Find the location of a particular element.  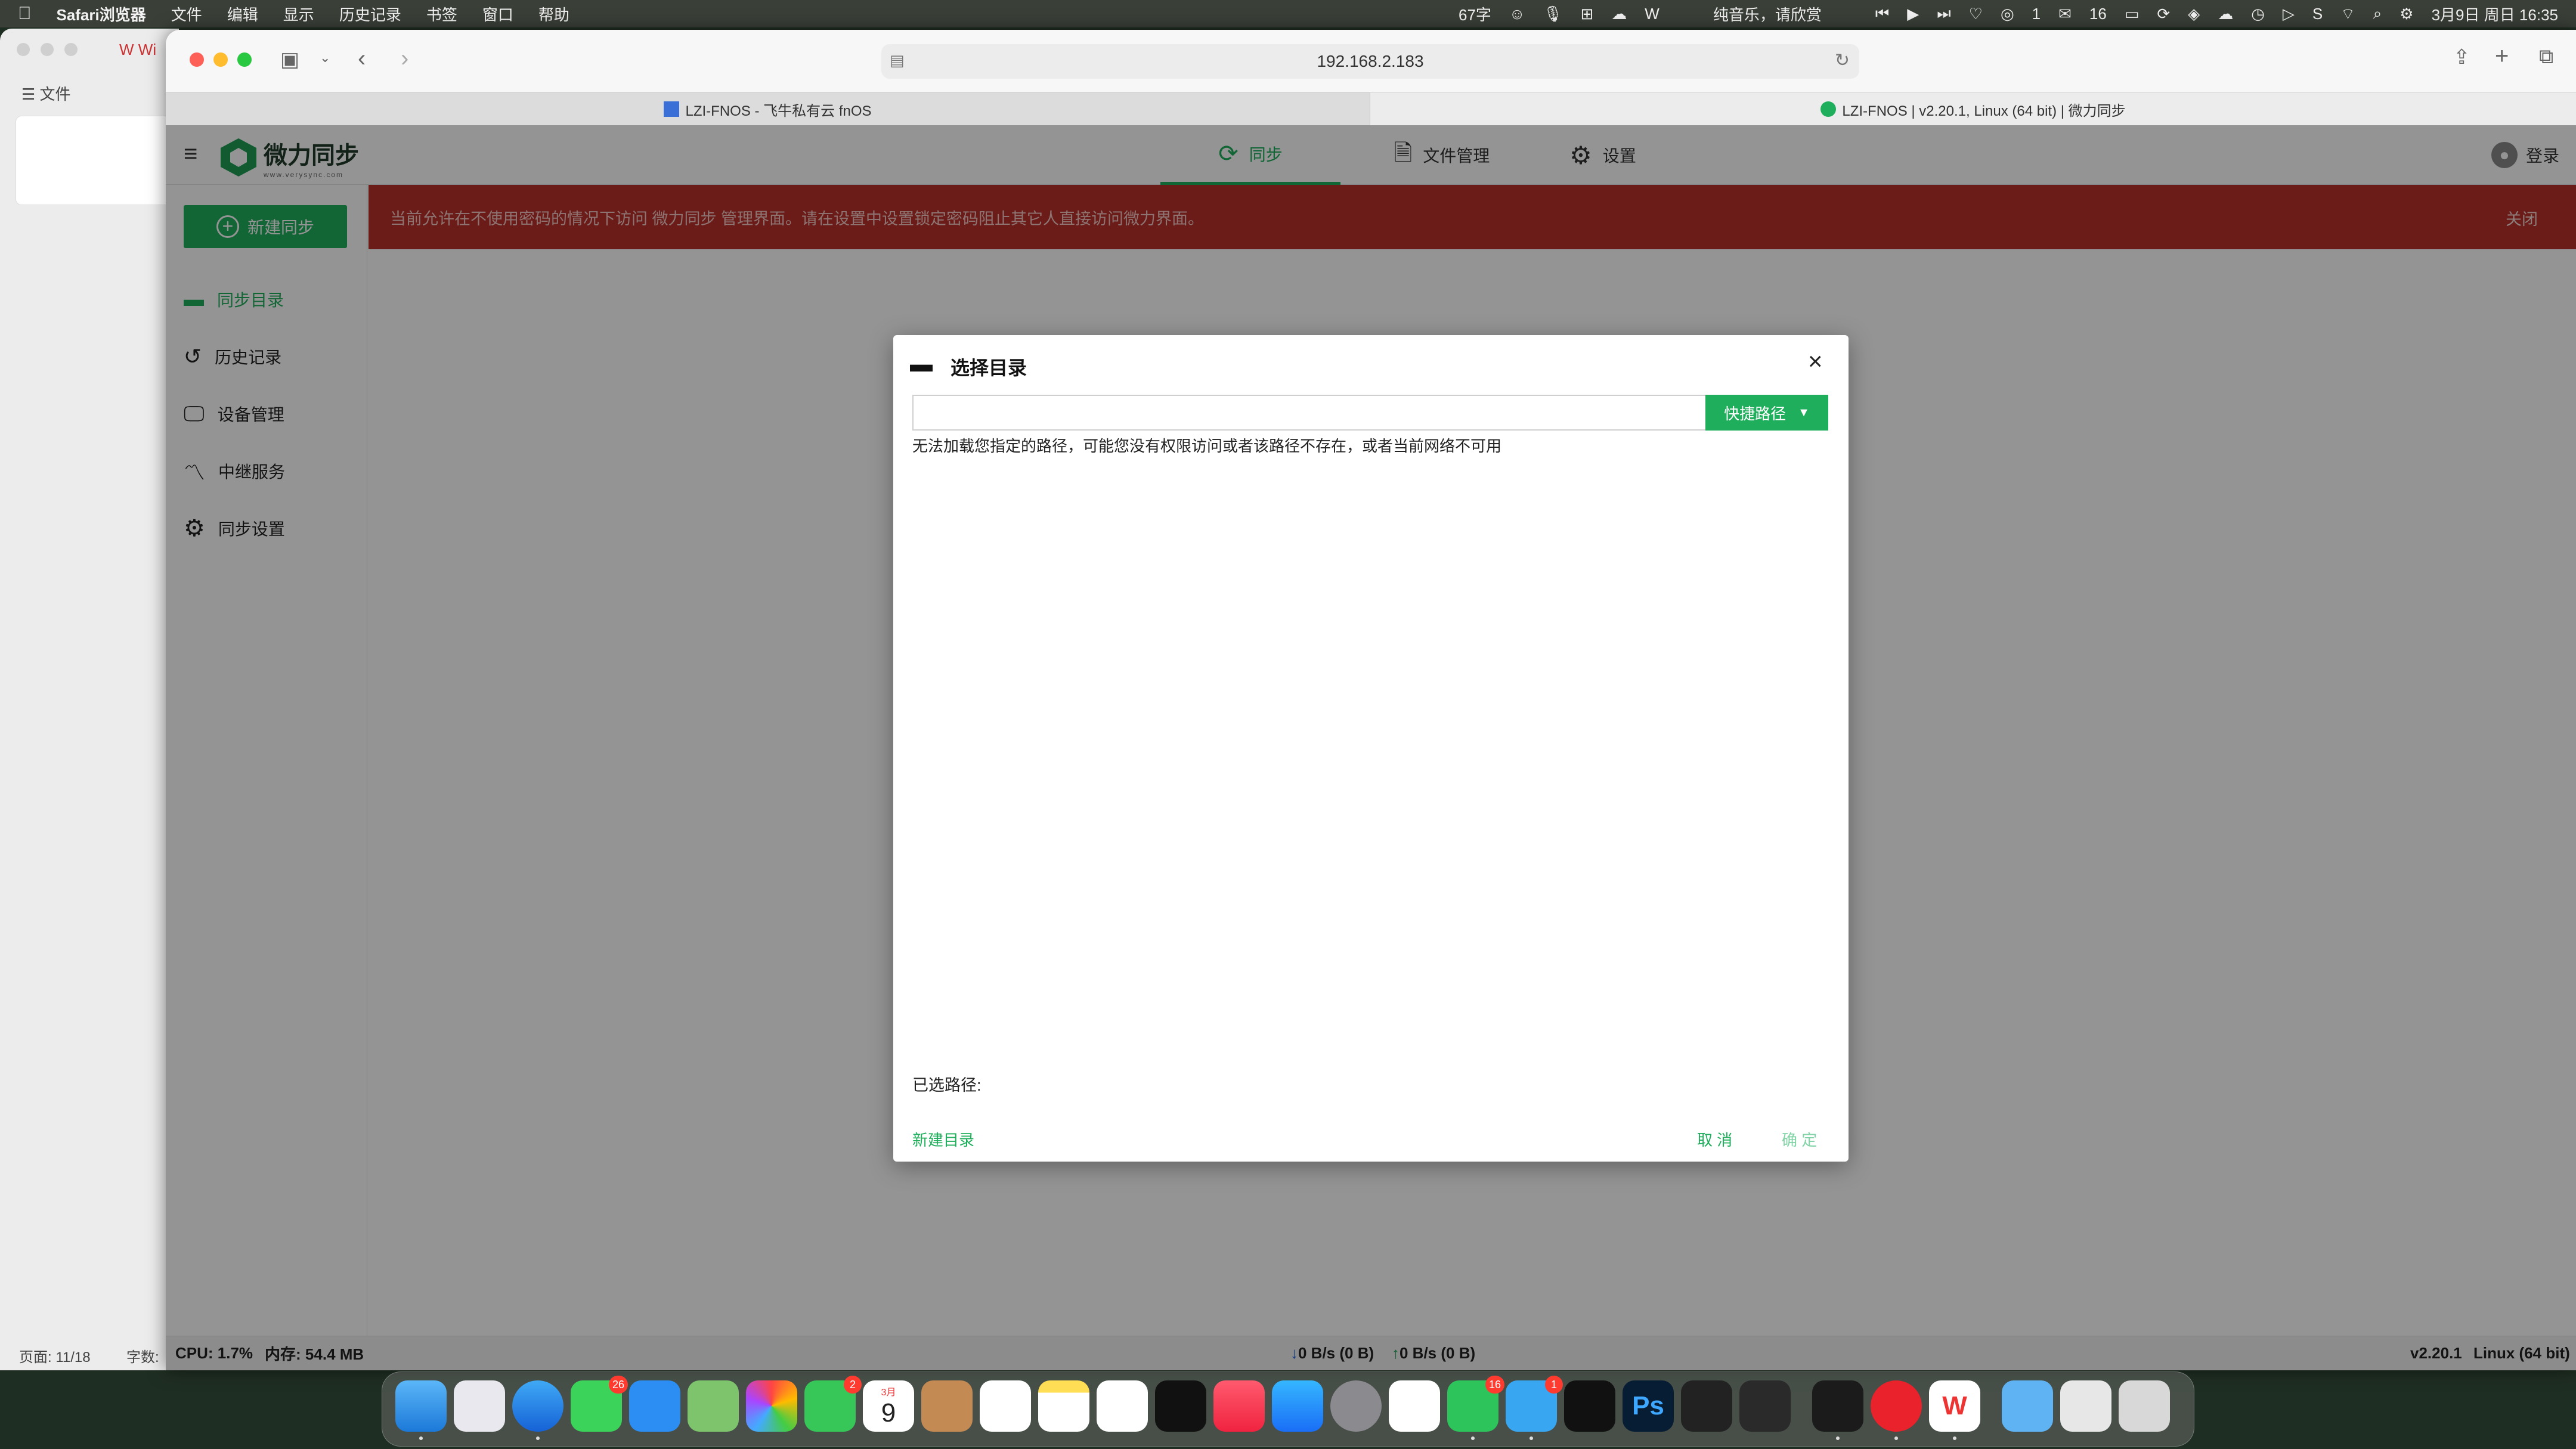

trash-icon is located at coordinates (2144, 1406).